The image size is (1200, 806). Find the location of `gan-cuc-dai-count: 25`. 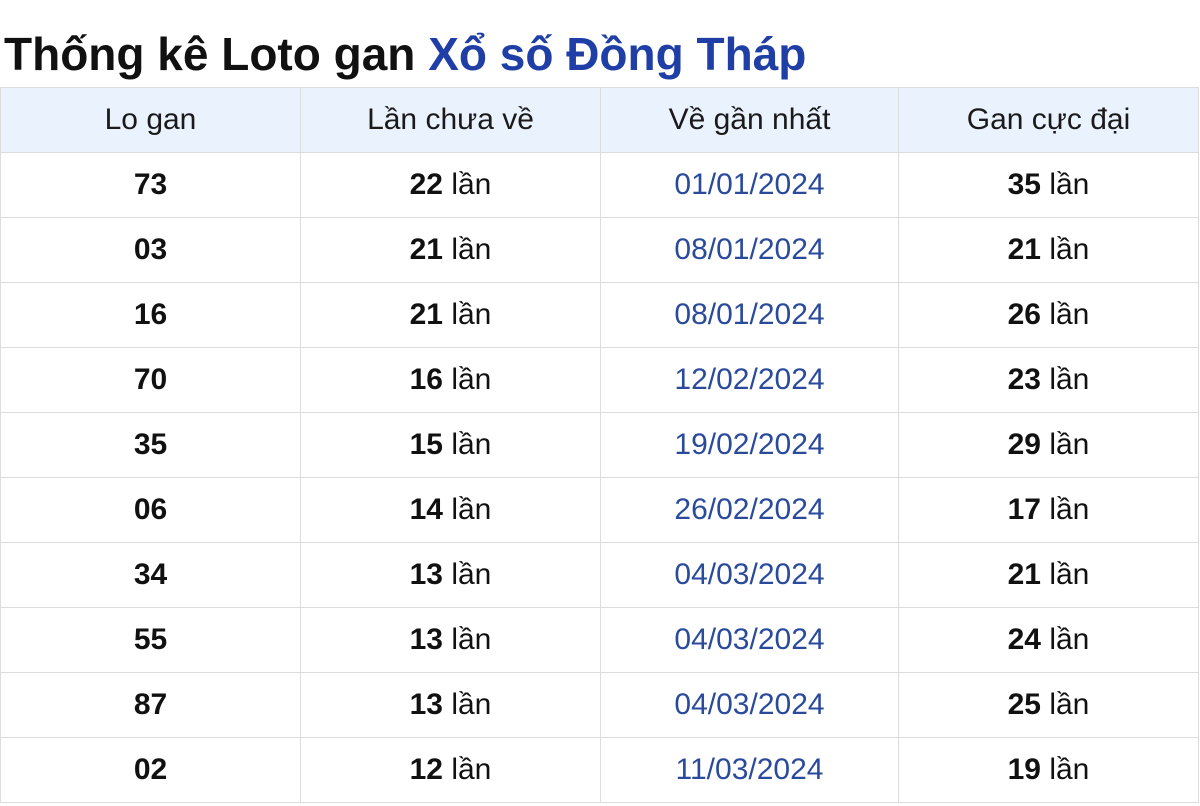

gan-cuc-dai-count: 25 is located at coordinates (1024, 704).